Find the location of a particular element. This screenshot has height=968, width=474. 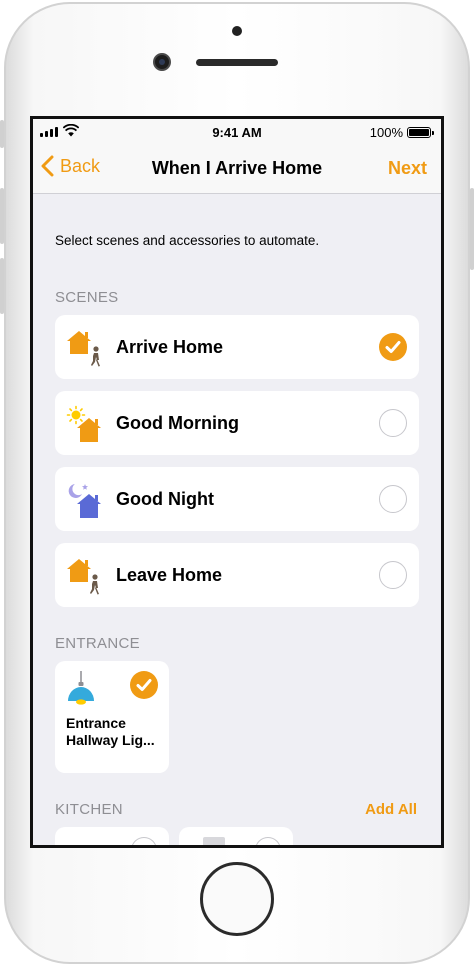

scene-label: Arrive Home is located at coordinates (170, 347).